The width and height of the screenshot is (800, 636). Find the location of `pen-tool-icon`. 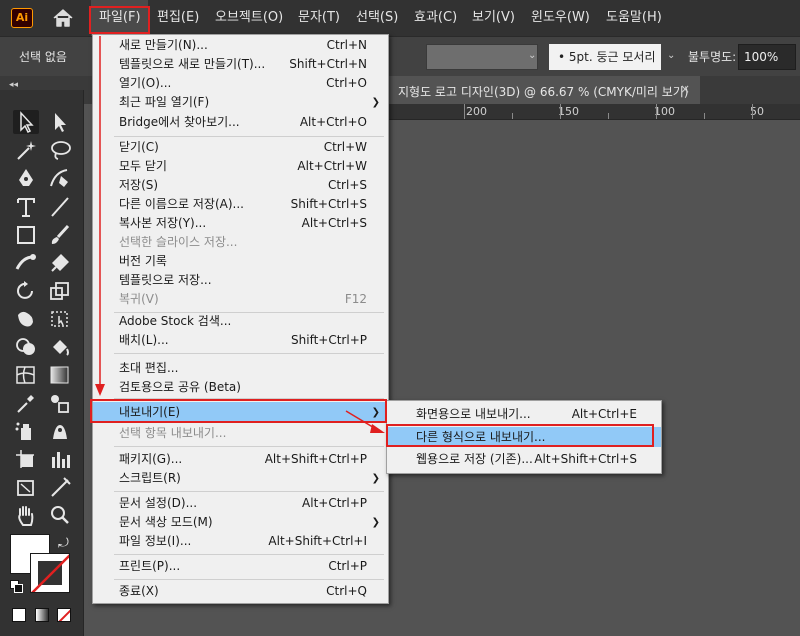

pen-tool-icon is located at coordinates (26, 178).